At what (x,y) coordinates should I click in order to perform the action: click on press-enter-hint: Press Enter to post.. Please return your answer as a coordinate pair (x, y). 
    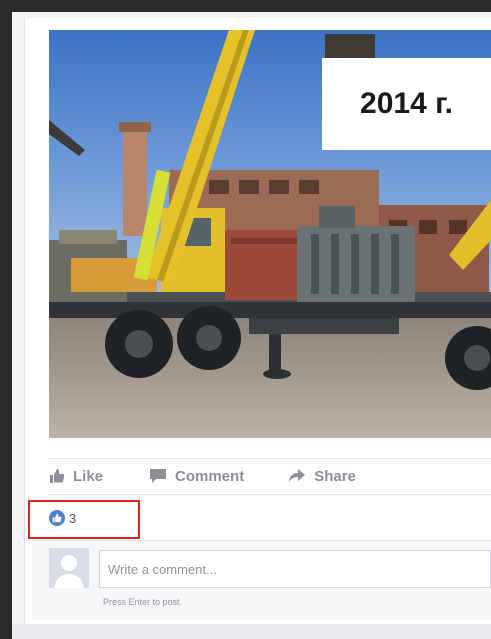
    Looking at the image, I should click on (143, 602).